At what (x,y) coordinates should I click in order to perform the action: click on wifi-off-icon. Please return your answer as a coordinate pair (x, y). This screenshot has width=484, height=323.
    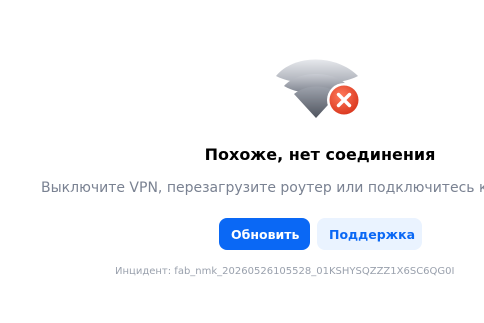
    Looking at the image, I should click on (318, 88).